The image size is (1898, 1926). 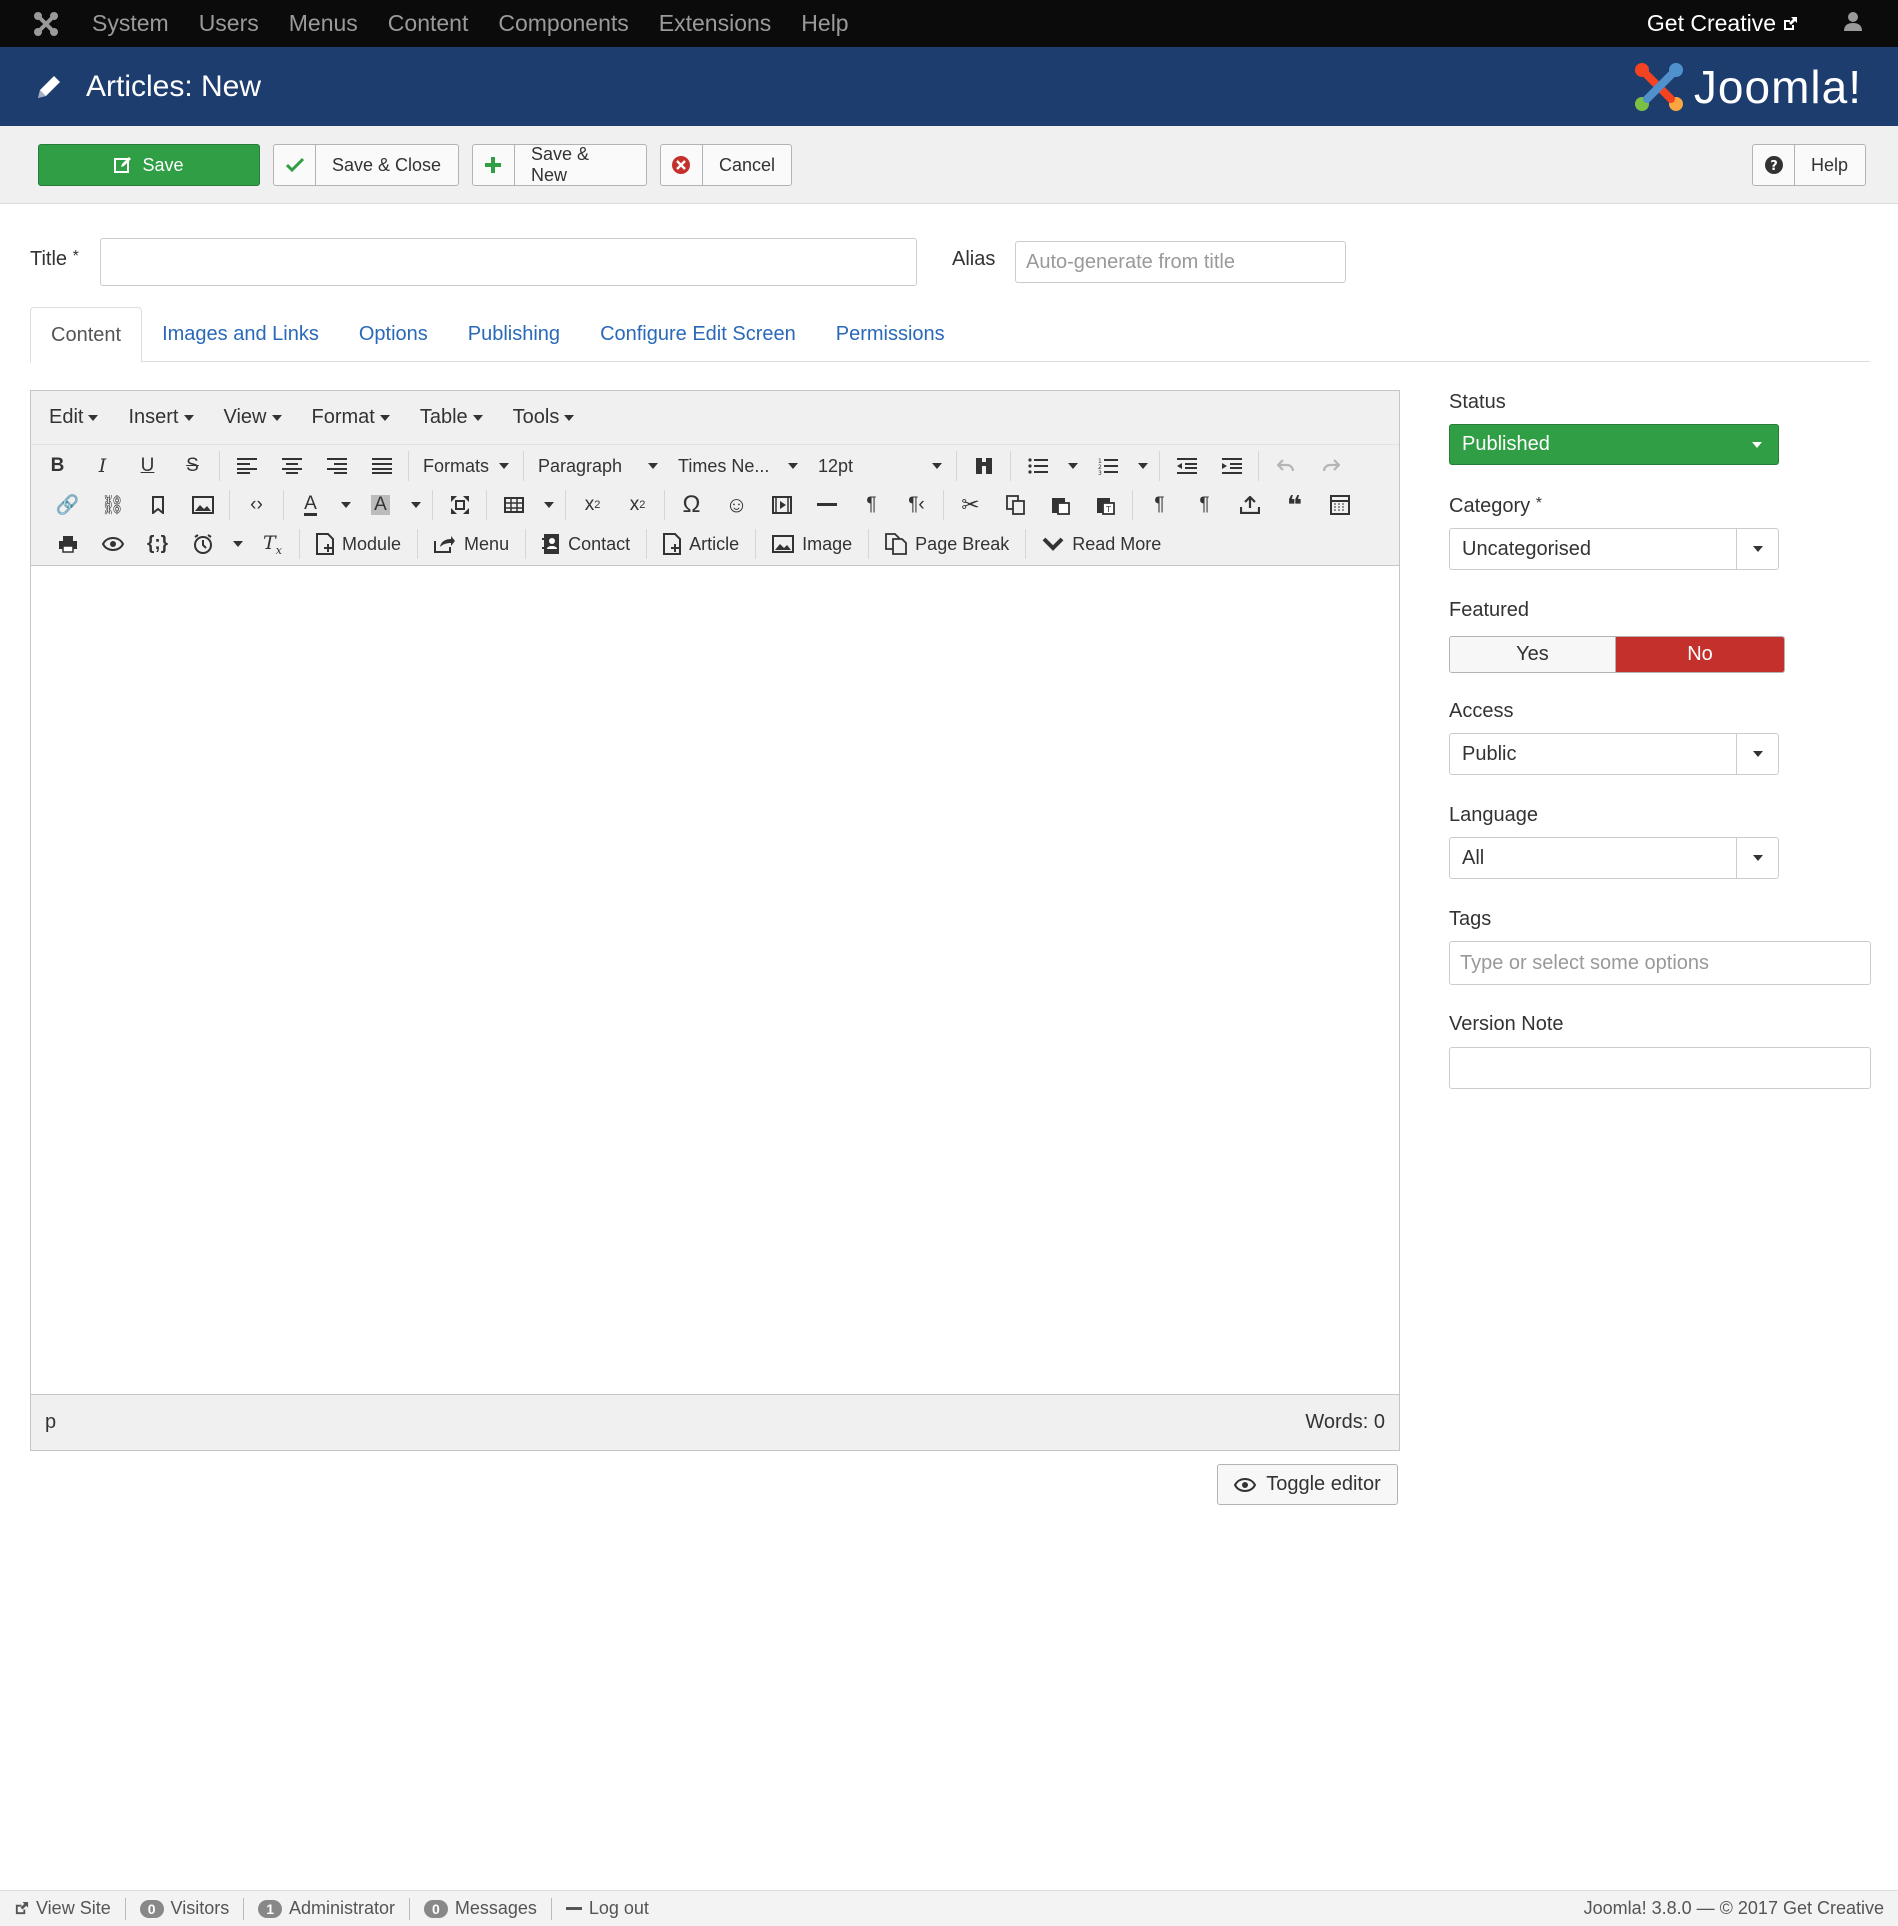 I want to click on alias-input: Auto-generate from title, so click(x=1180, y=262).